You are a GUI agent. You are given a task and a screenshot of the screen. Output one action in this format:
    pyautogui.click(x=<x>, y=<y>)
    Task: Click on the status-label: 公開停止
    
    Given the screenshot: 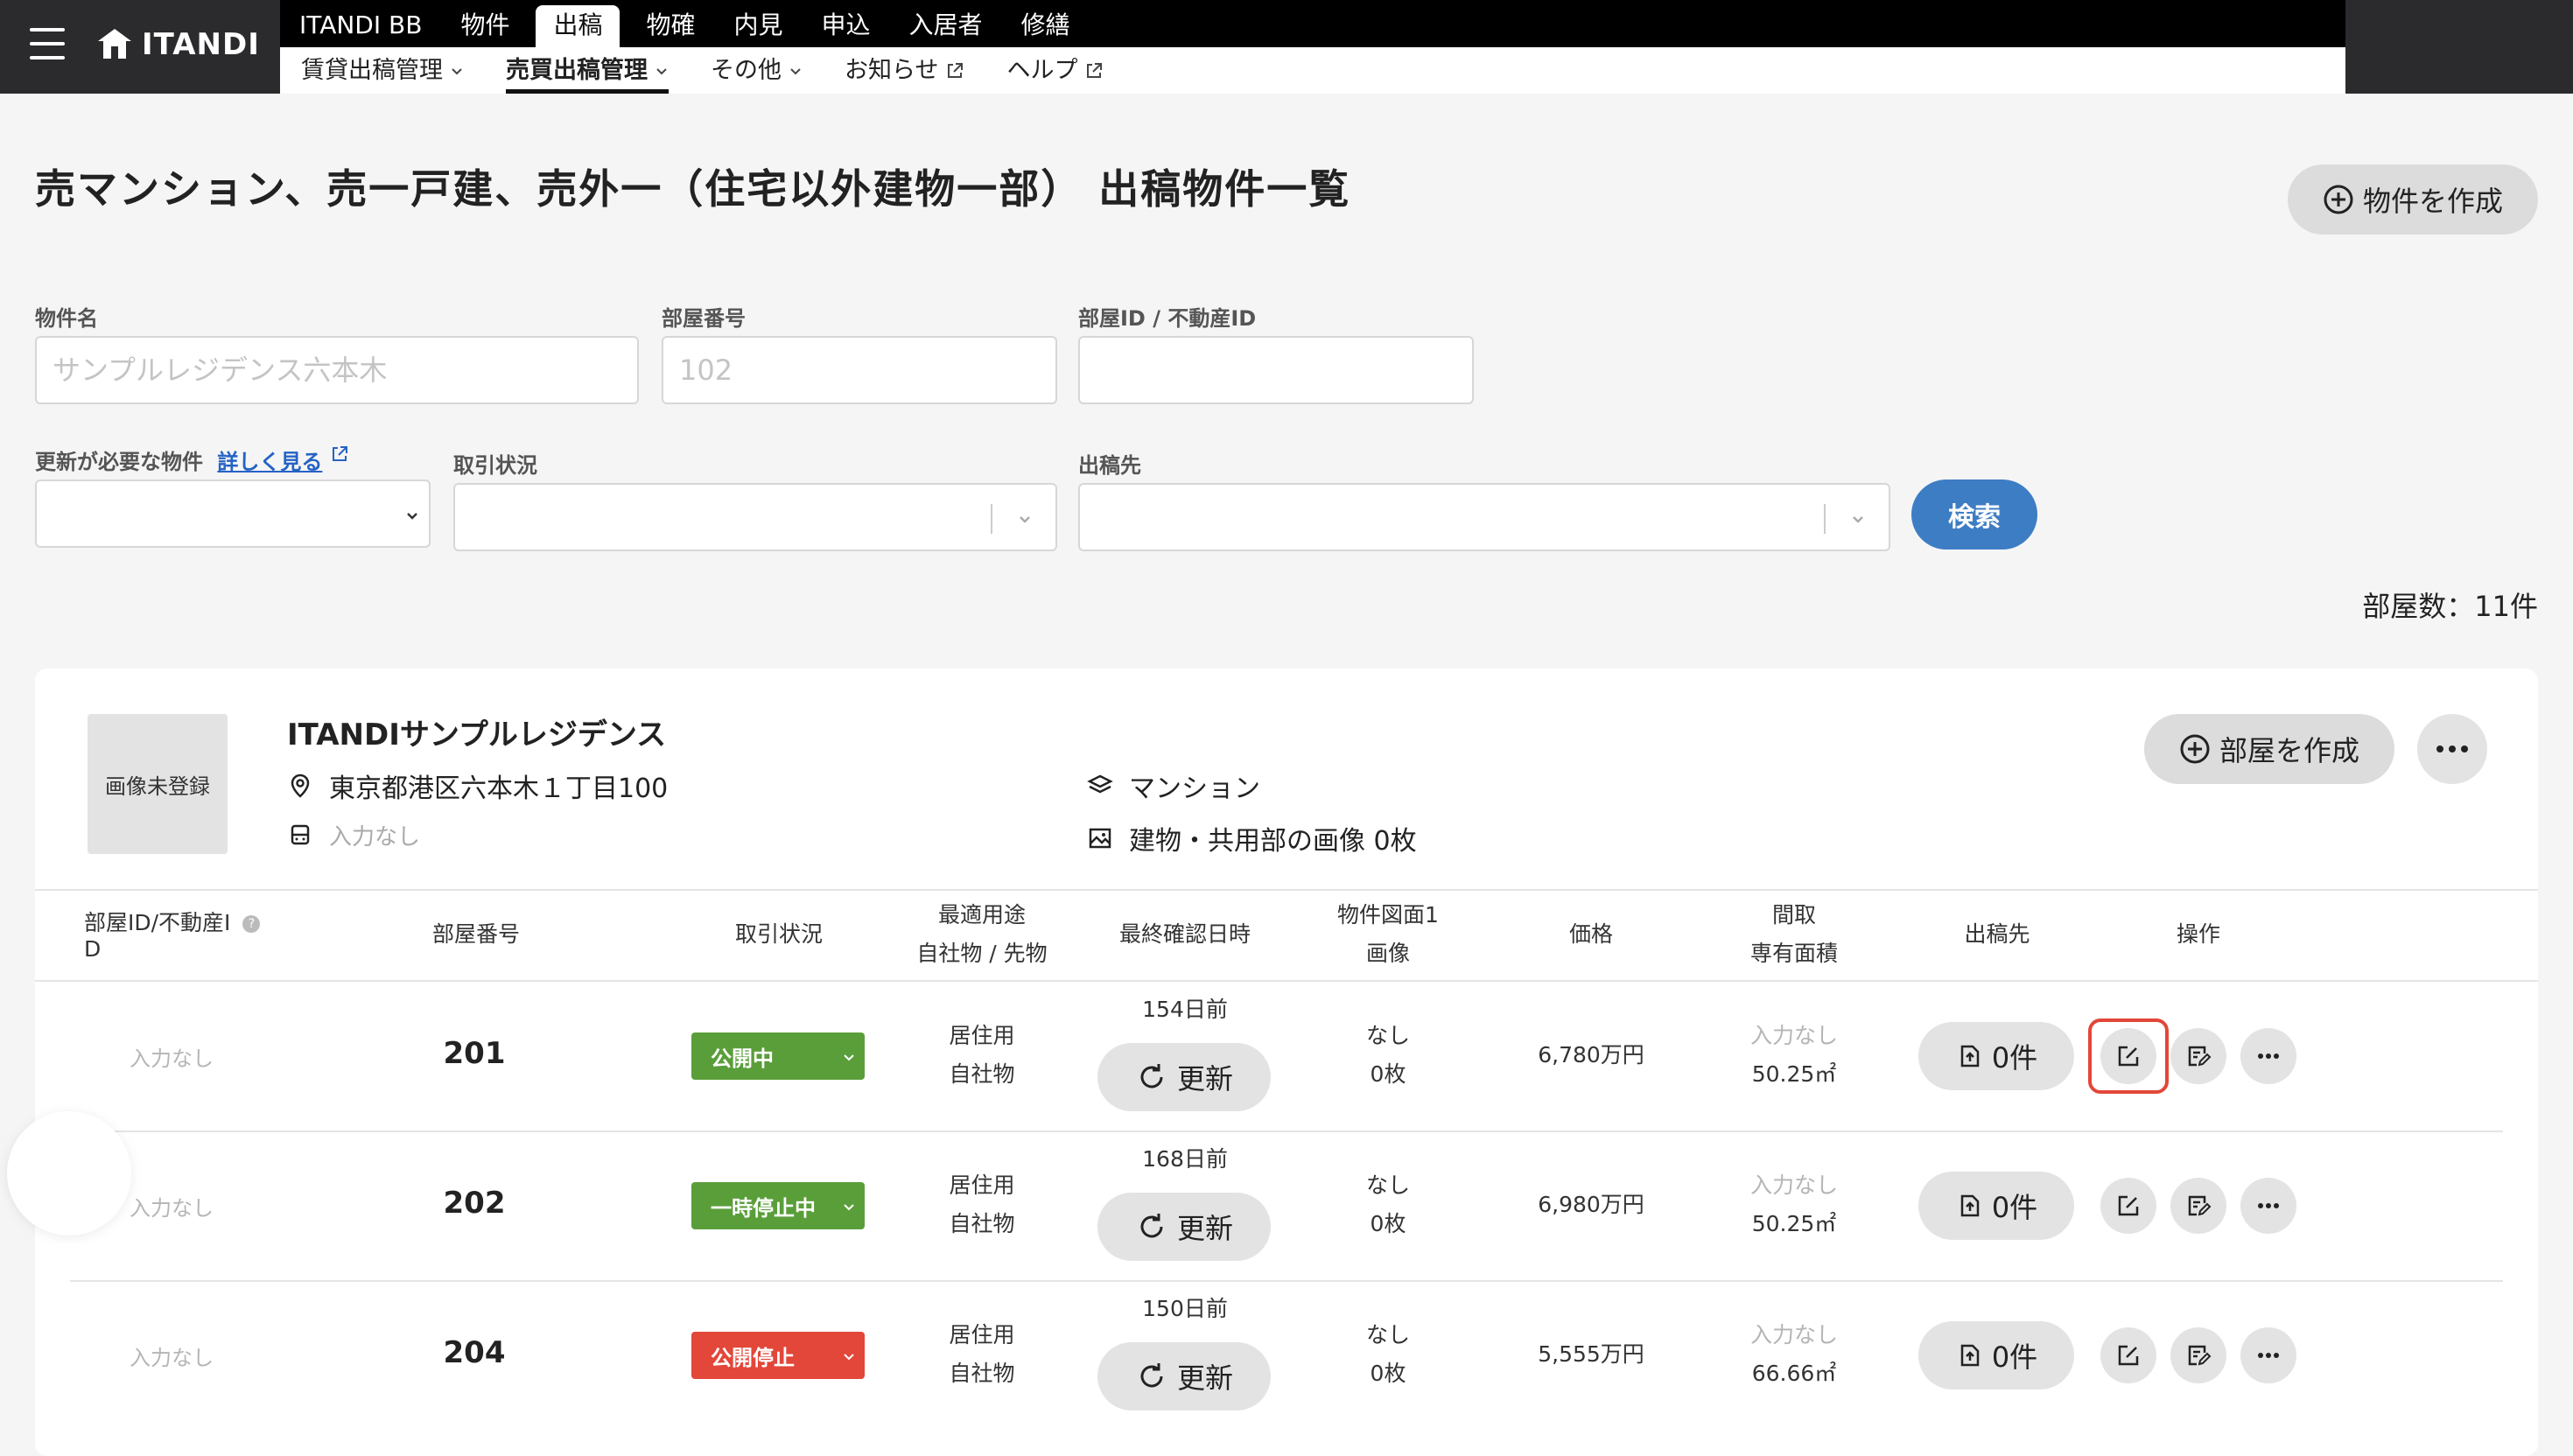 What is the action you would take?
    pyautogui.click(x=753, y=1357)
    